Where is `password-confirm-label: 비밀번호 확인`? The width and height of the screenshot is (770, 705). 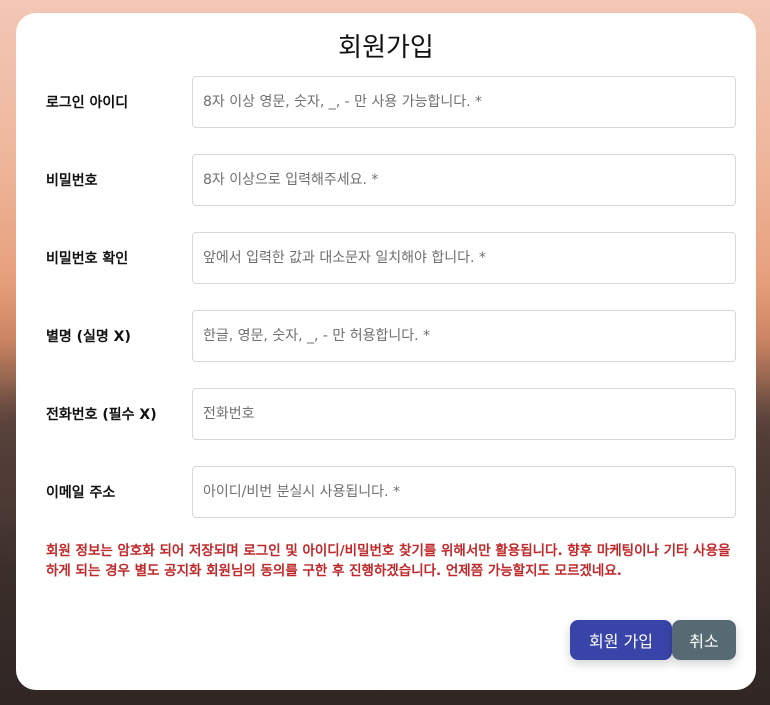
password-confirm-label: 비밀번호 확인 is located at coordinates (87, 259).